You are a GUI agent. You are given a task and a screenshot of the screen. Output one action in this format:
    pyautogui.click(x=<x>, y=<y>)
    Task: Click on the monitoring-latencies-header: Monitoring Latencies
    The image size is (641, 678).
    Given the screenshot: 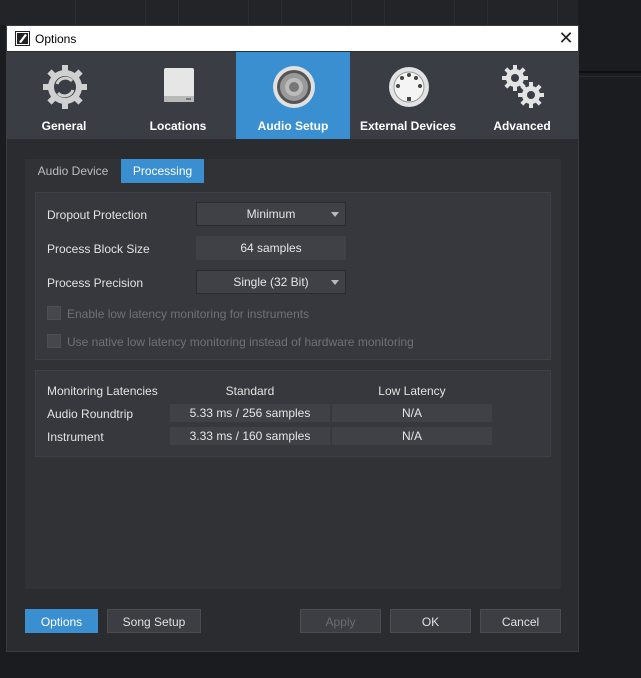 What is the action you would take?
    pyautogui.click(x=102, y=391)
    